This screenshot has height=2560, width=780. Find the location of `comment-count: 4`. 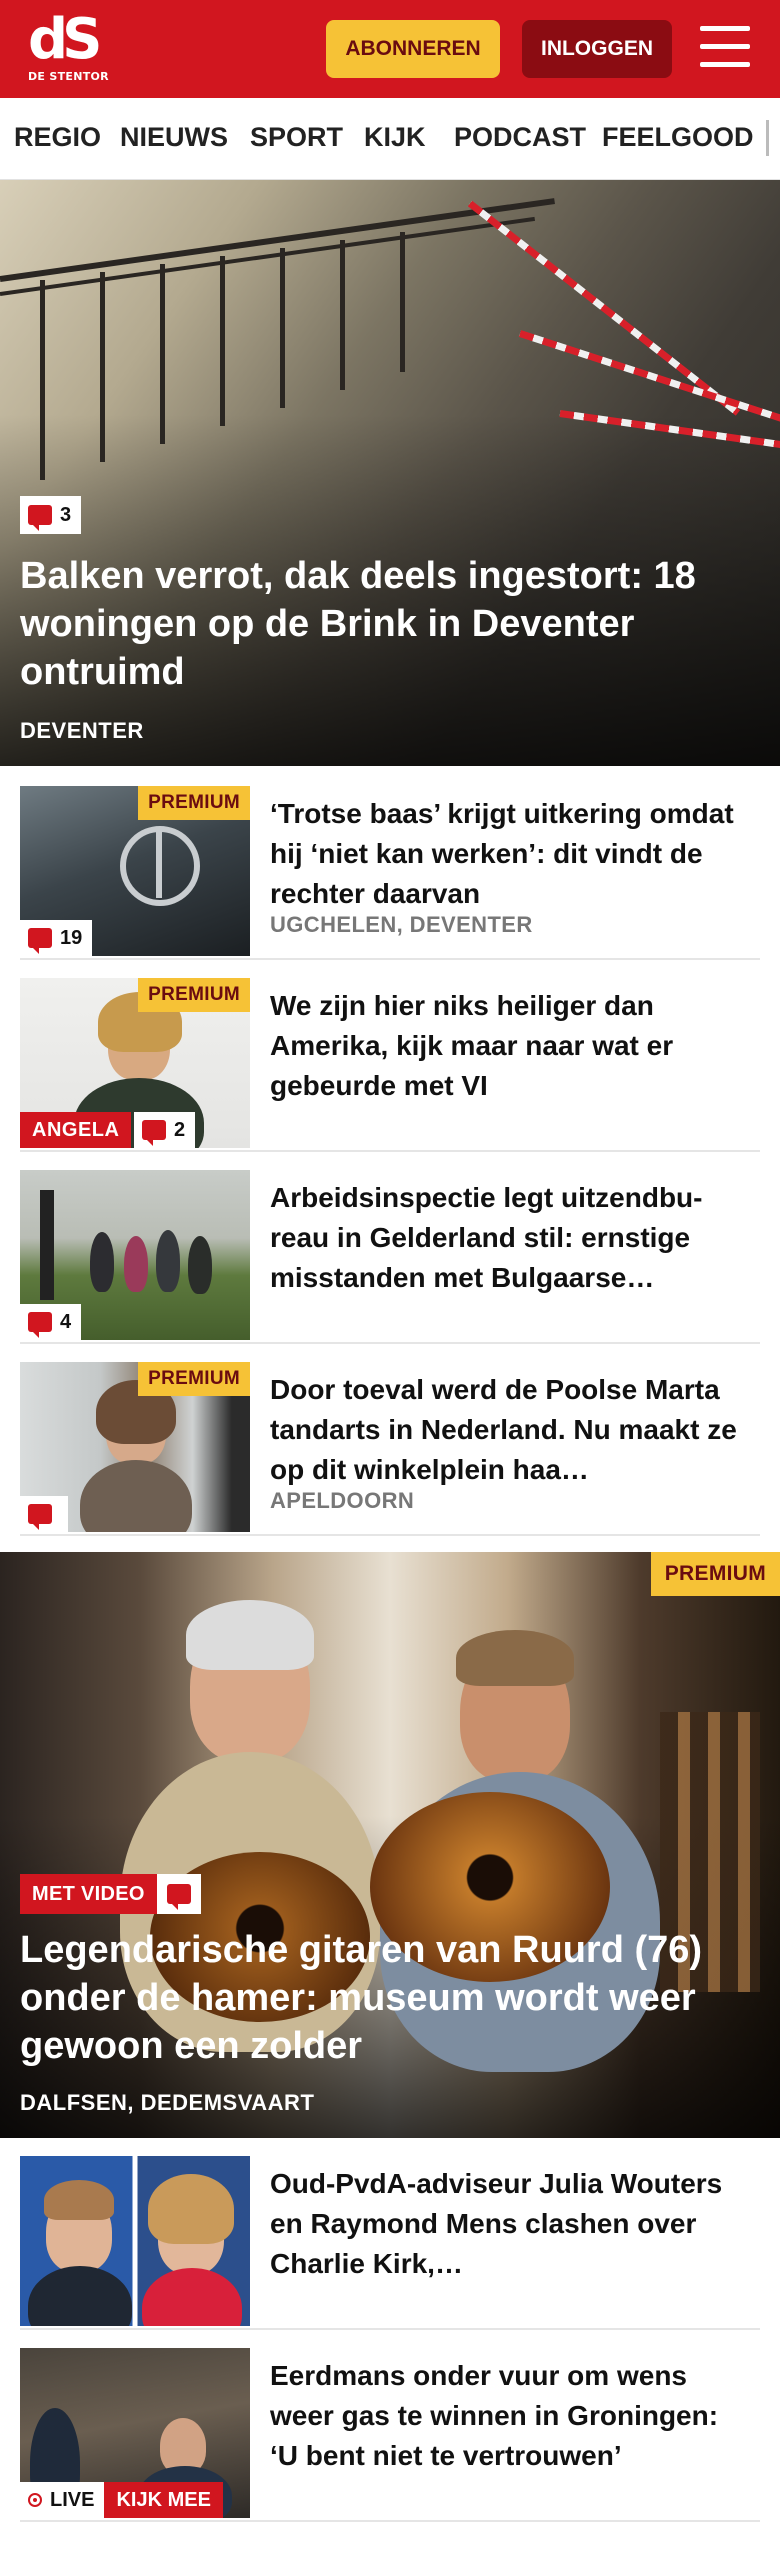

comment-count: 4 is located at coordinates (66, 1321).